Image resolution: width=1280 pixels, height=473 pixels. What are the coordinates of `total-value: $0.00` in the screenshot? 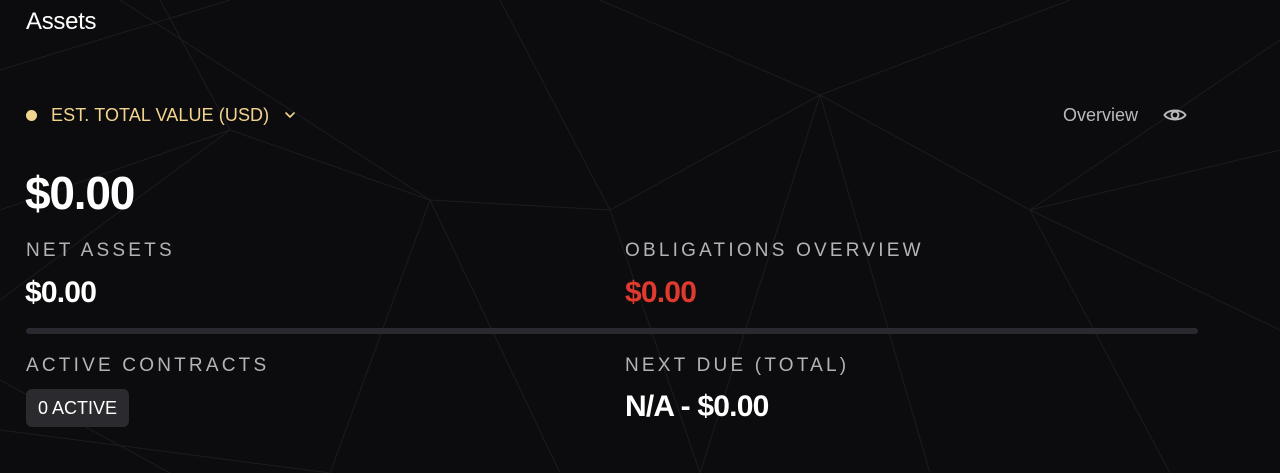 It's located at (80, 193).